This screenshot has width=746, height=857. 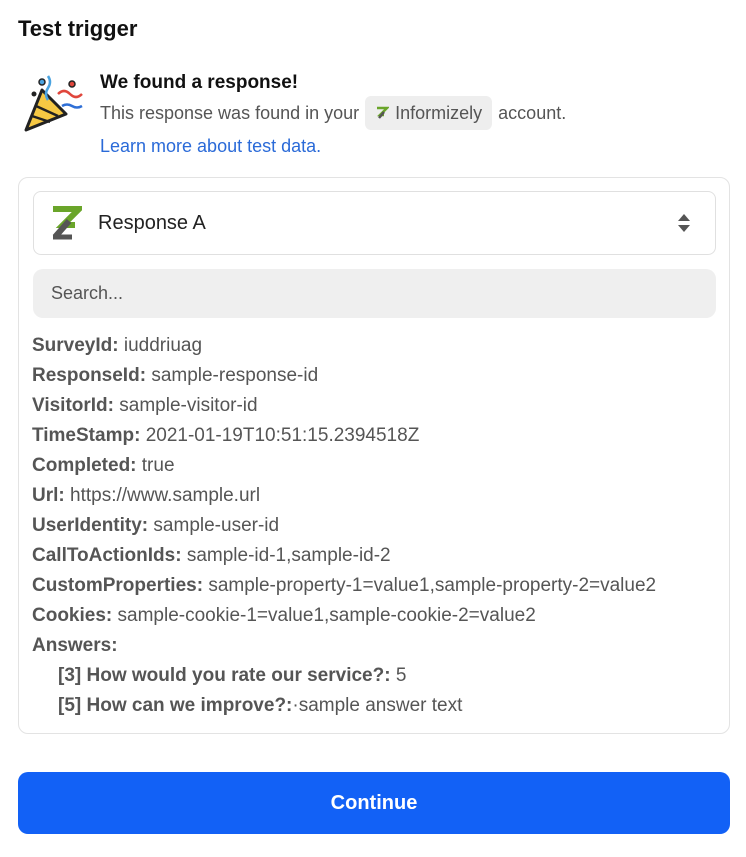 What do you see at coordinates (282, 435) in the screenshot?
I see `field-value: 2021-01-19T10:51:15.2394518Z` at bounding box center [282, 435].